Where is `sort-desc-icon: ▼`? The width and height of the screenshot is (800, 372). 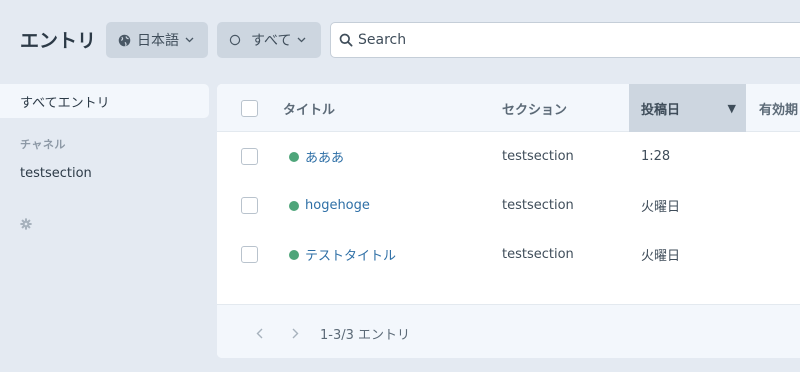
sort-desc-icon: ▼ is located at coordinates (731, 108).